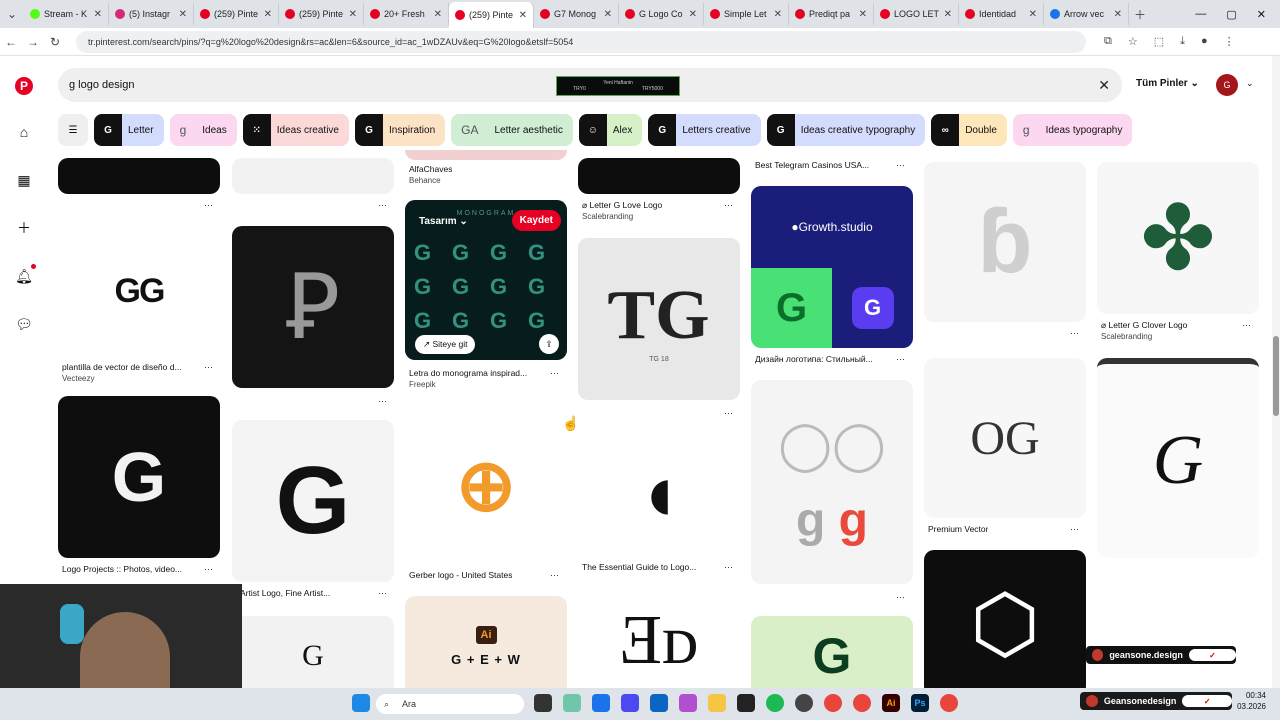 The image size is (1280, 720). I want to click on pin-image: ɓ, so click(1005, 242).